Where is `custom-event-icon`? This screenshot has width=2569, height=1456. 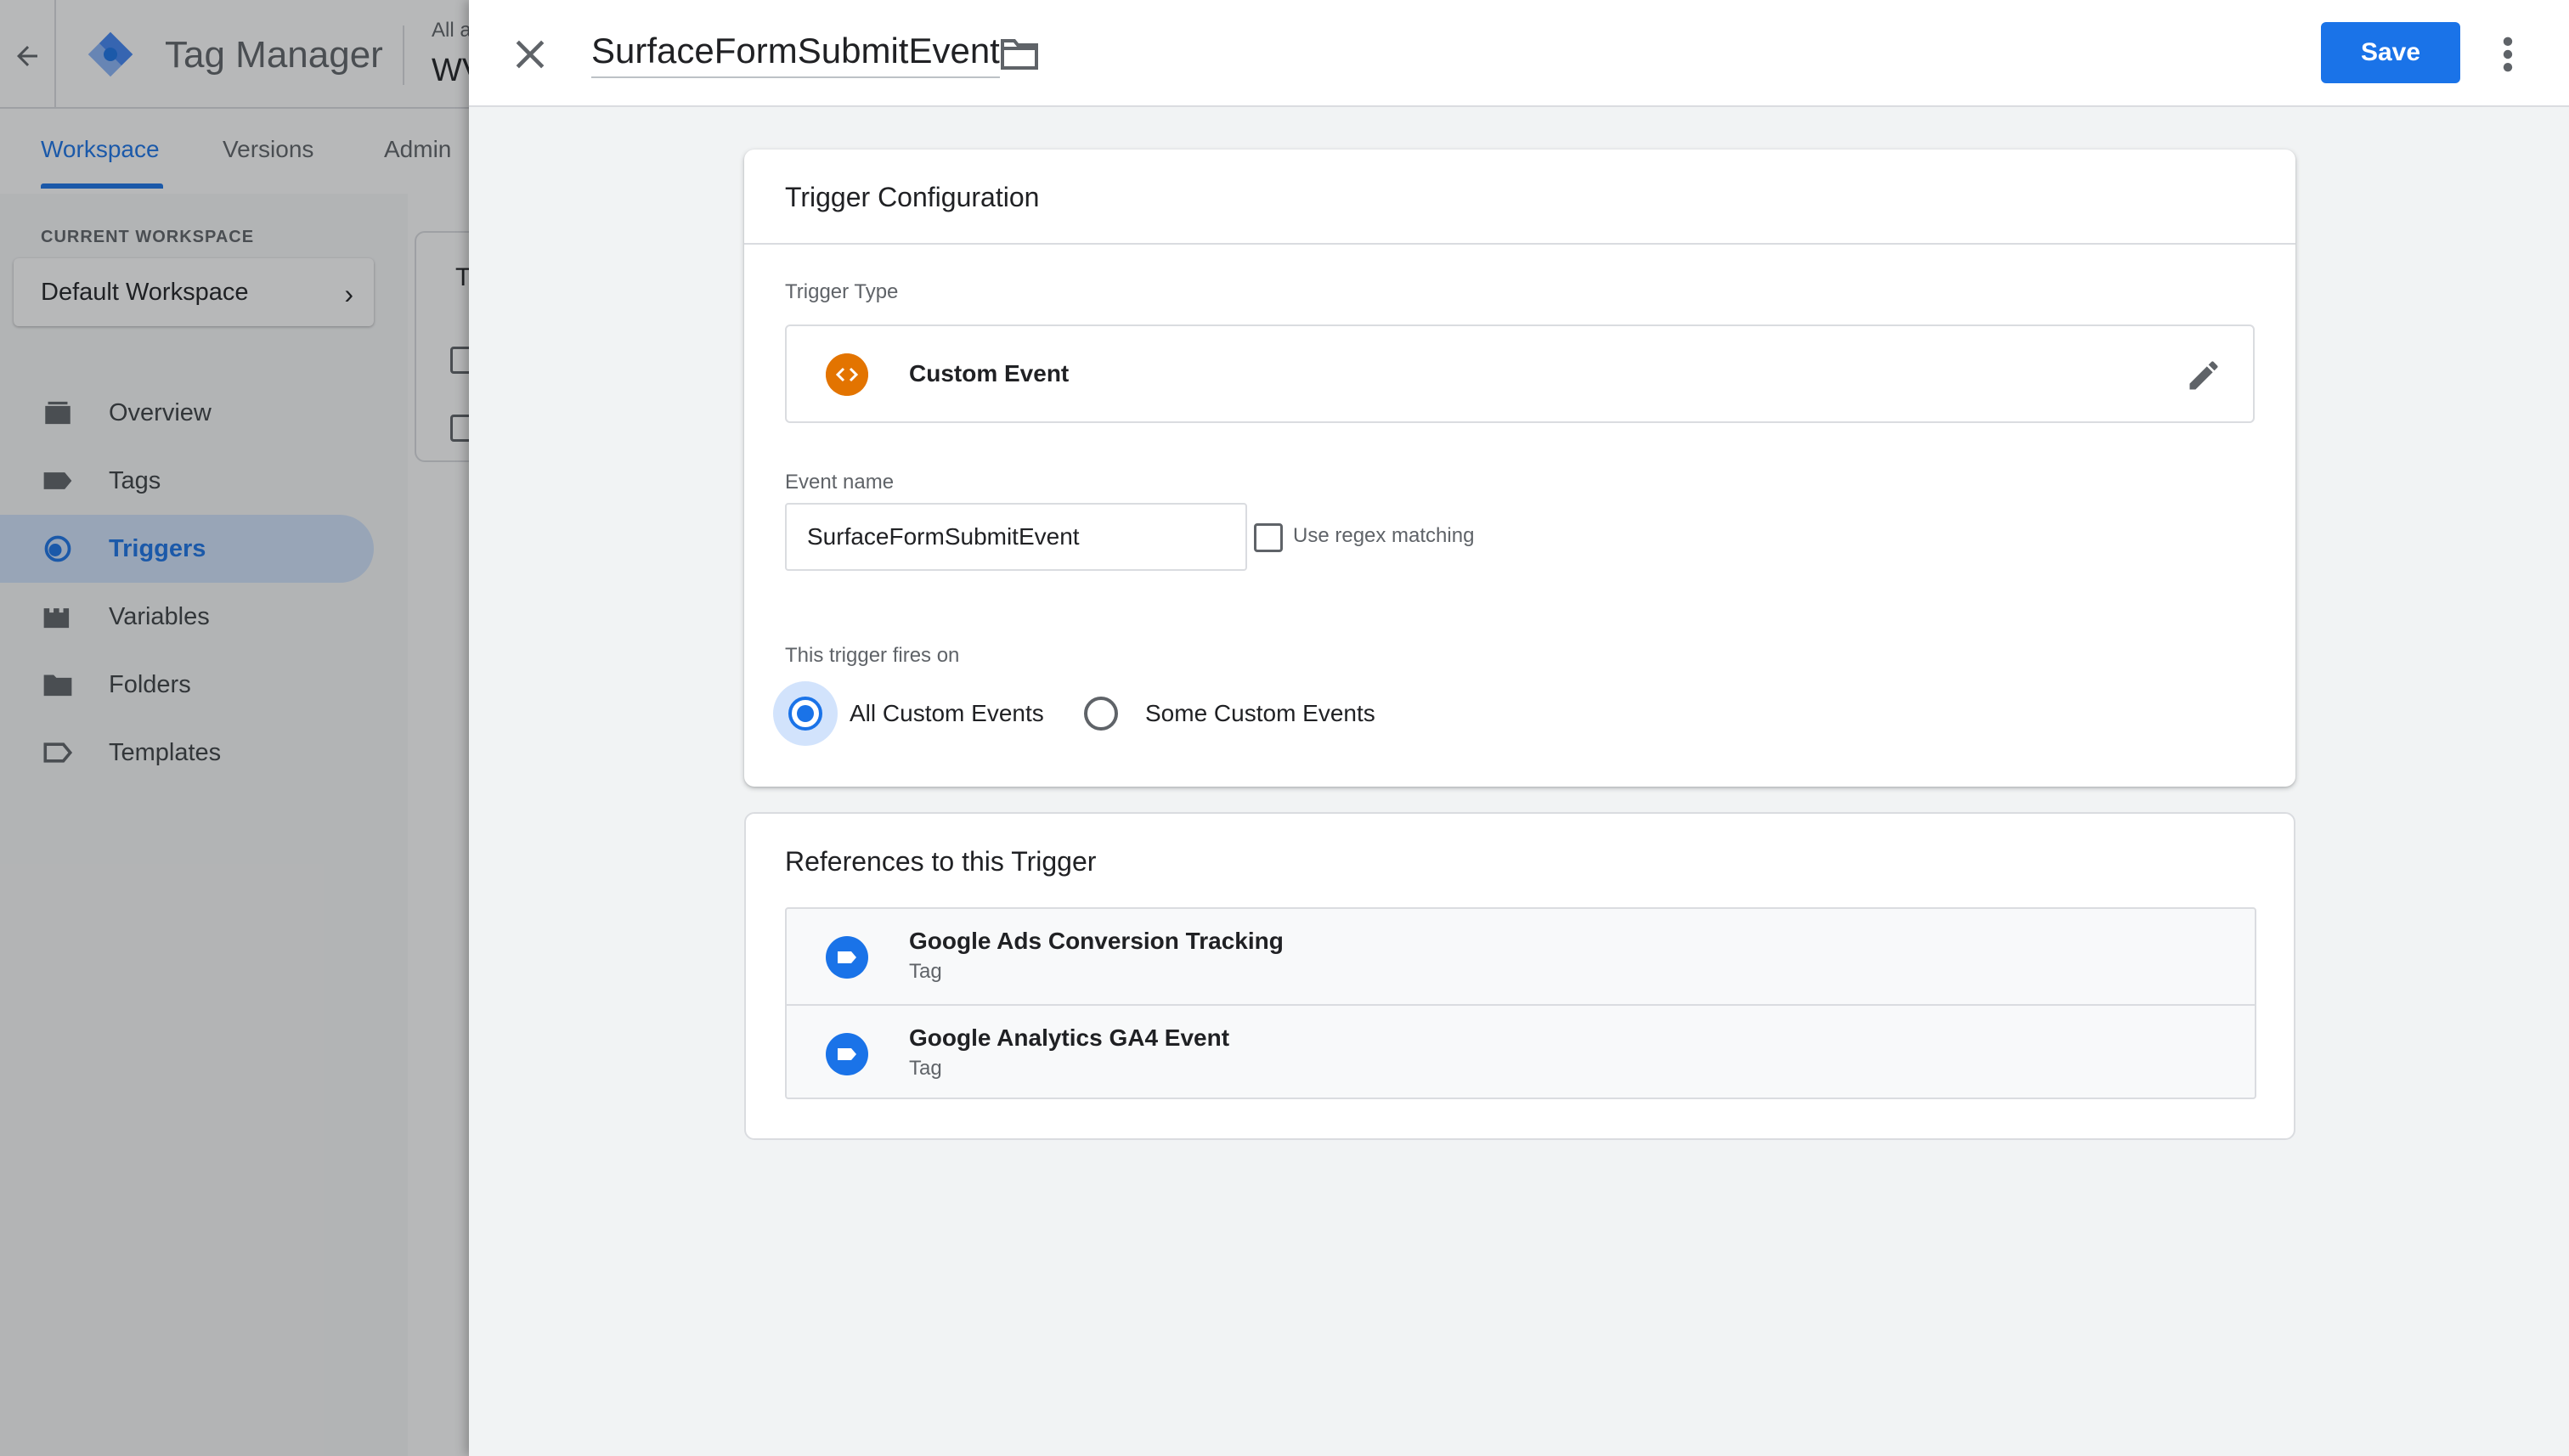
custom-event-icon is located at coordinates (847, 375).